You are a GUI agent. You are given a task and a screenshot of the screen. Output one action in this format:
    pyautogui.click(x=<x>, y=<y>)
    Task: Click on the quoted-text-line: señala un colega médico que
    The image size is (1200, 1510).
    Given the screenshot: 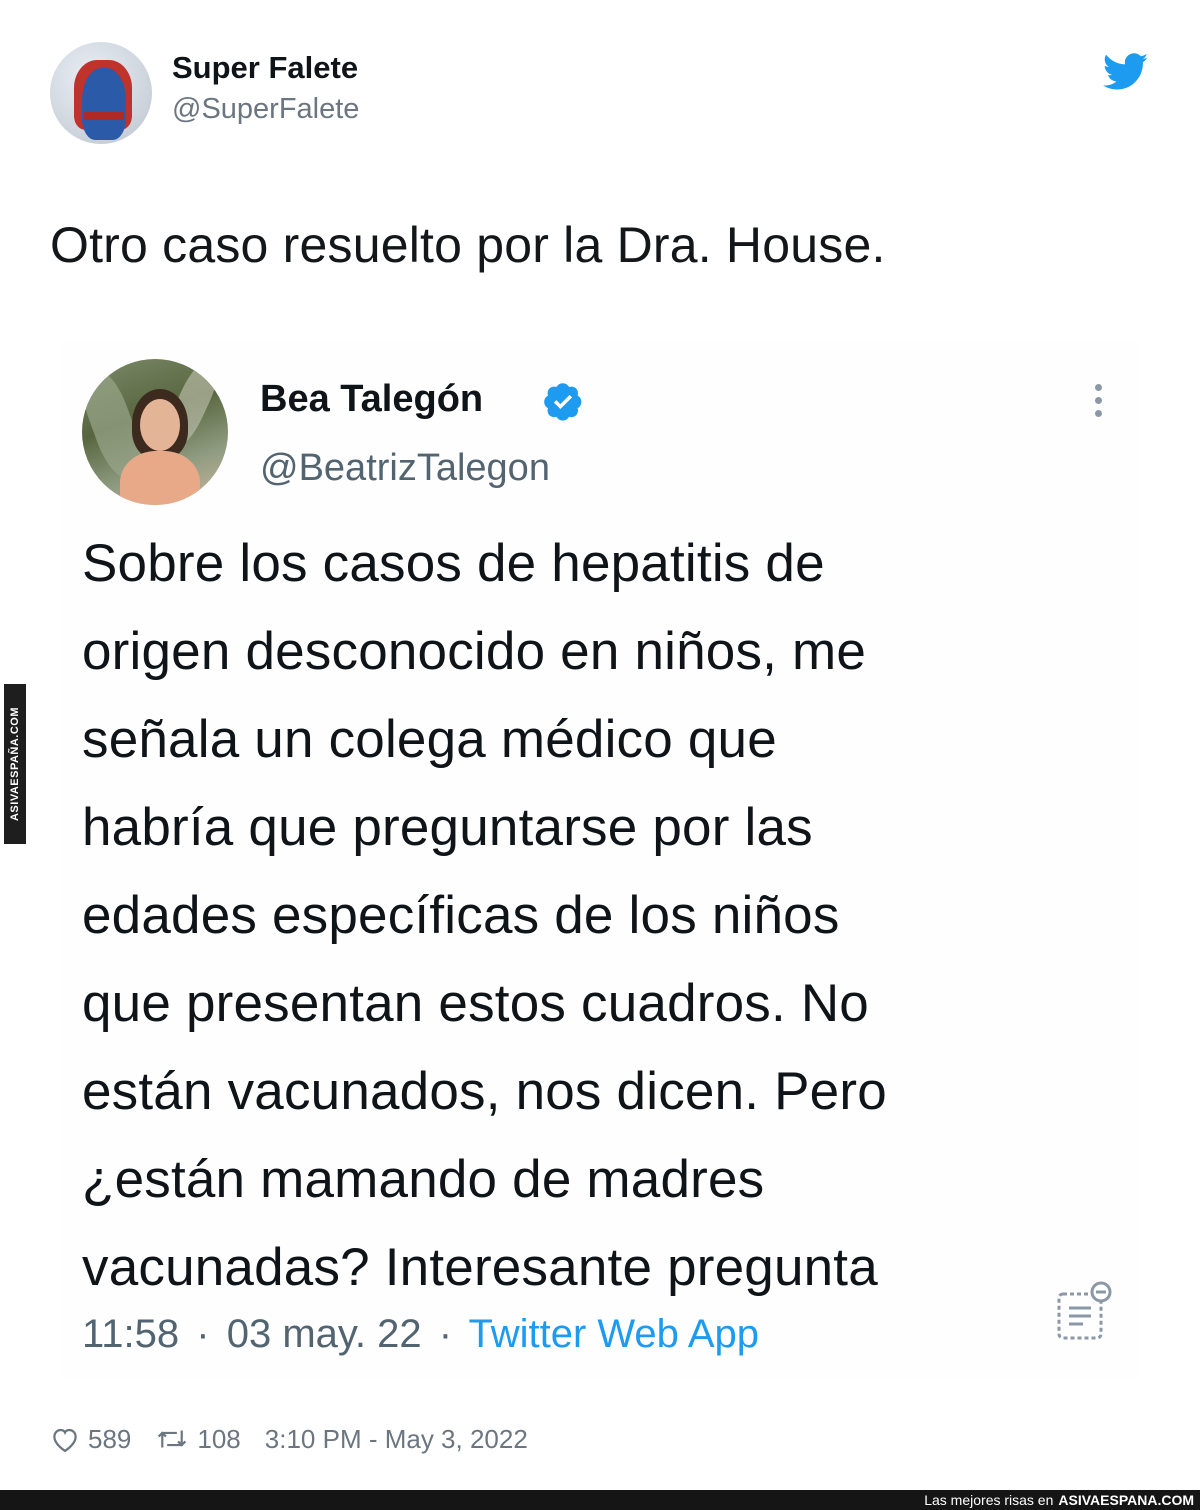 What is the action you would take?
    pyautogui.click(x=429, y=739)
    